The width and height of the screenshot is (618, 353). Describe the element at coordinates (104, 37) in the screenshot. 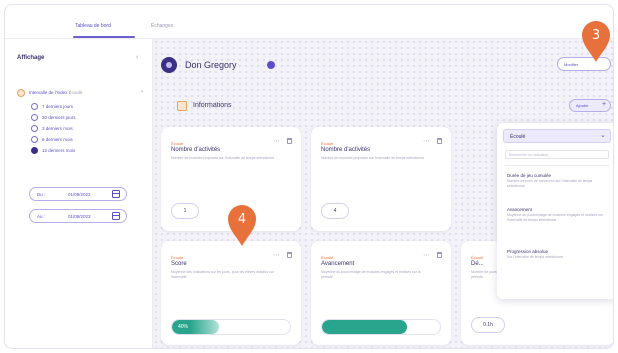

I see `active-tab-indicator` at that location.